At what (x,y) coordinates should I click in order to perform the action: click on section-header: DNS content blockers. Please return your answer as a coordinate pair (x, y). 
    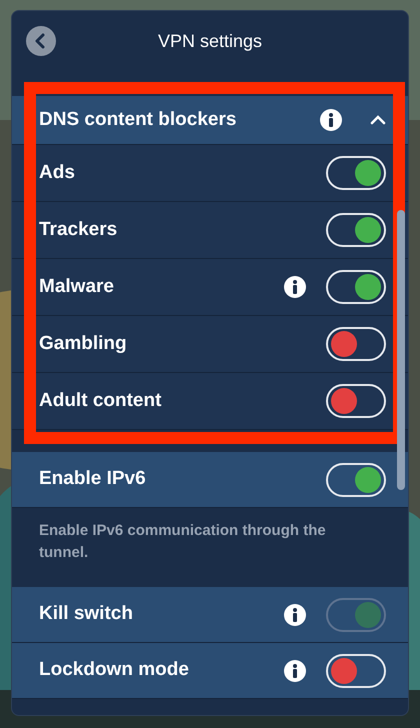
    Looking at the image, I should click on (210, 120).